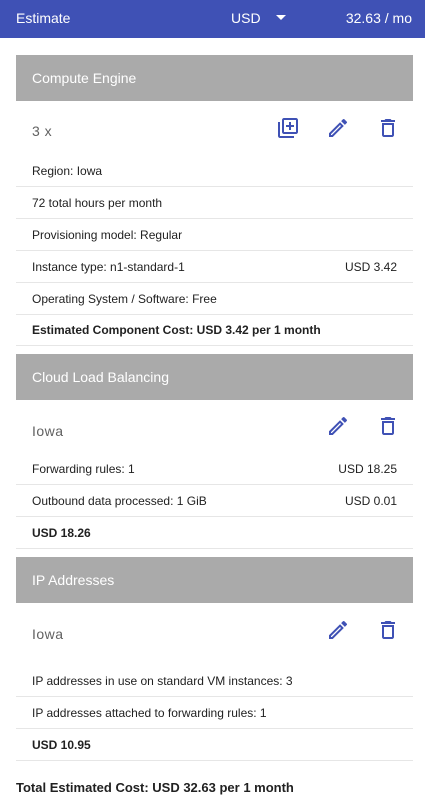 The width and height of the screenshot is (425, 799). Describe the element at coordinates (61, 533) in the screenshot. I see `load-balancing-cost: USD 18.26` at that location.